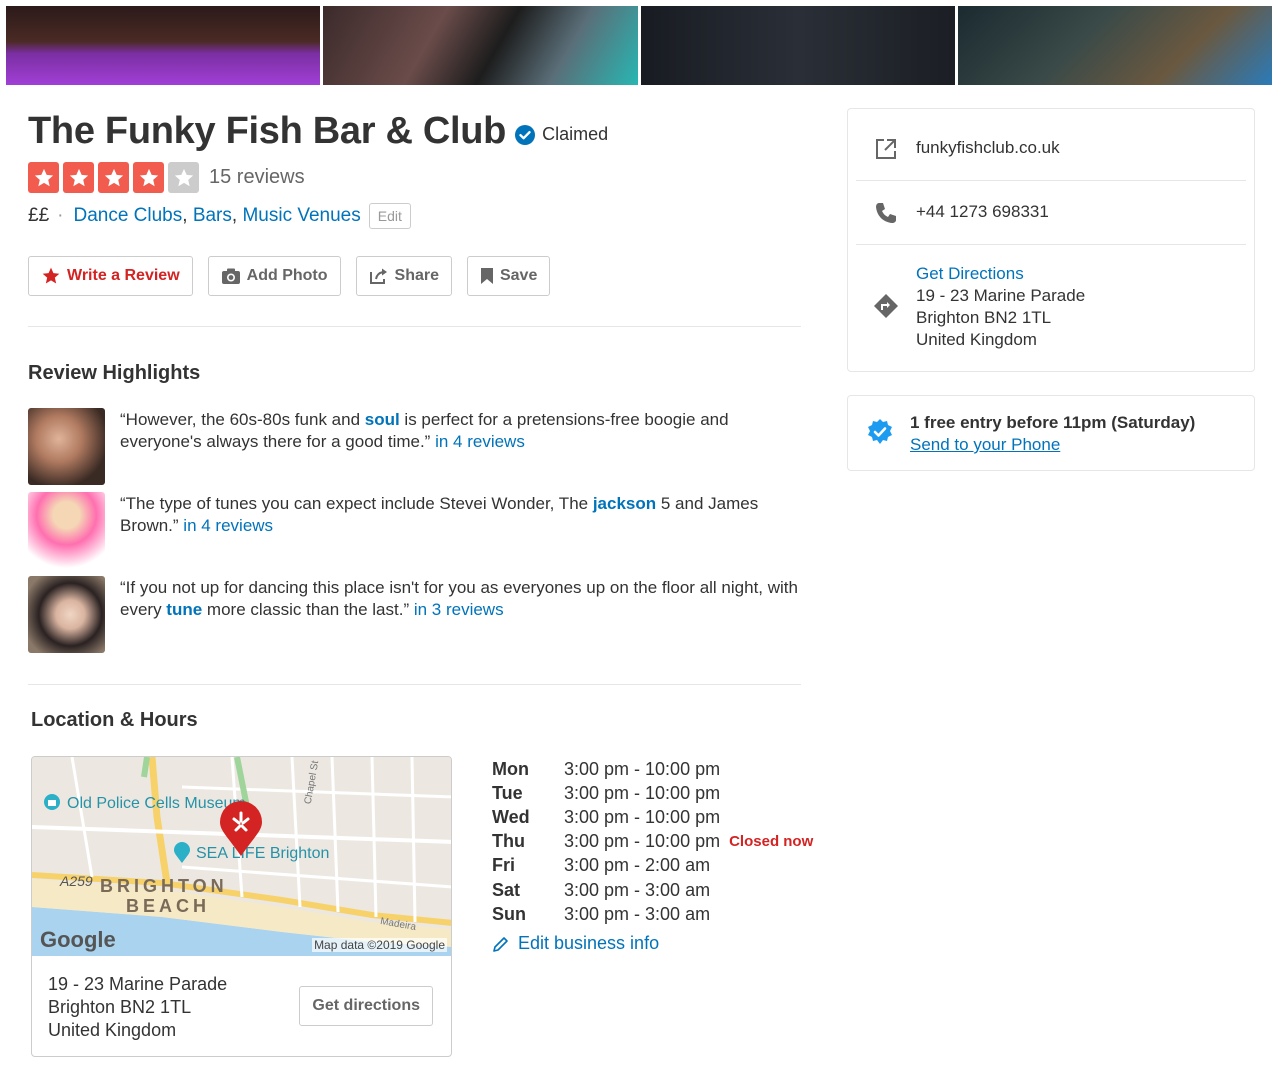 This screenshot has width=1288, height=1070. Describe the element at coordinates (624, 503) in the screenshot. I see `highlight-keyword: jackson` at that location.